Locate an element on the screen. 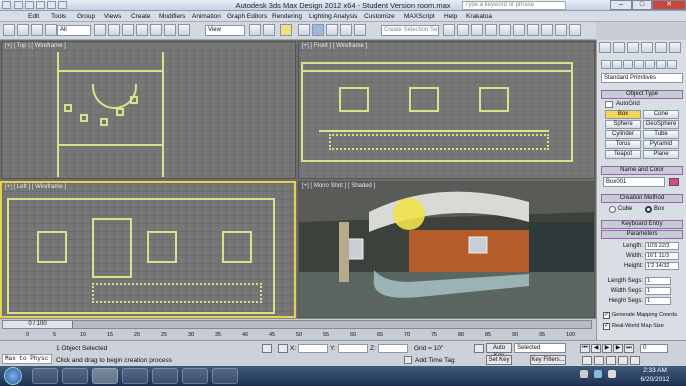 This screenshot has width=686, height=386. volume-icon is located at coordinates (612, 374).